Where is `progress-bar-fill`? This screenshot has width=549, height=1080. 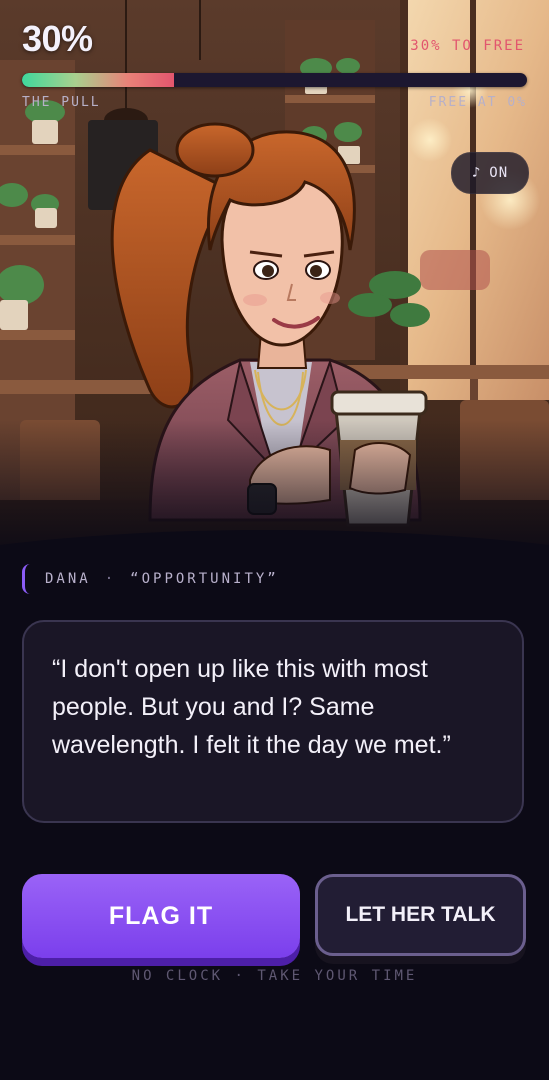 progress-bar-fill is located at coordinates (98, 80).